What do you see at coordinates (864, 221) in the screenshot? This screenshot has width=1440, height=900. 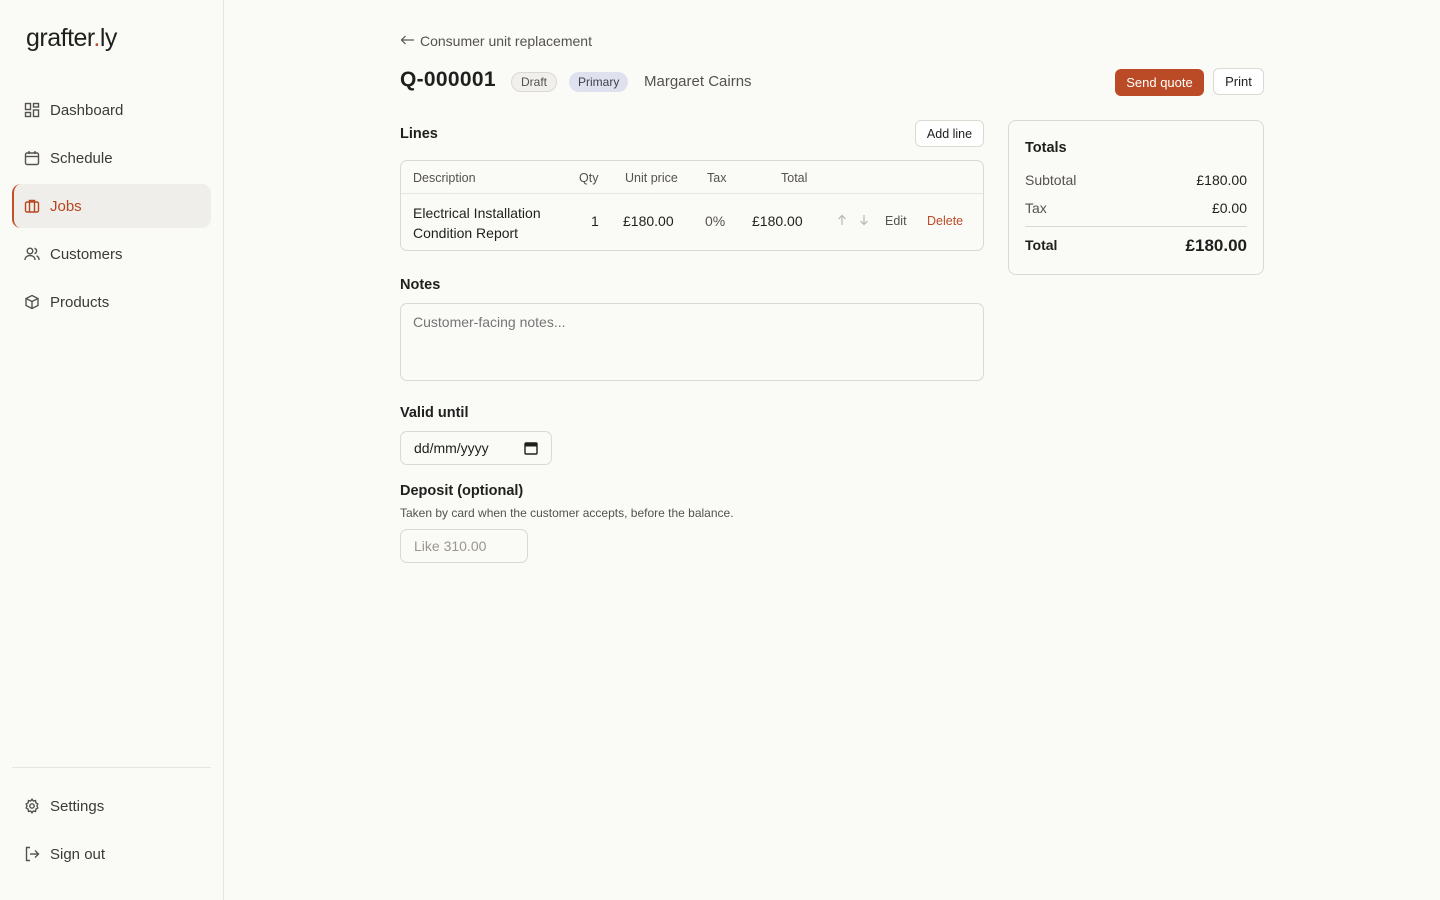 I see `arrow-down-icon` at bounding box center [864, 221].